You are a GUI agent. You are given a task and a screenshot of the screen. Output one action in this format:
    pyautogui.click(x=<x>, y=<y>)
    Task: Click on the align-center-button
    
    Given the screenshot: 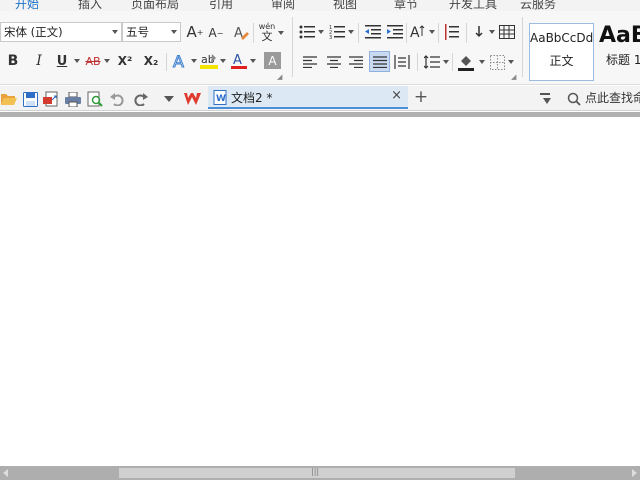 What is the action you would take?
    pyautogui.click(x=334, y=62)
    